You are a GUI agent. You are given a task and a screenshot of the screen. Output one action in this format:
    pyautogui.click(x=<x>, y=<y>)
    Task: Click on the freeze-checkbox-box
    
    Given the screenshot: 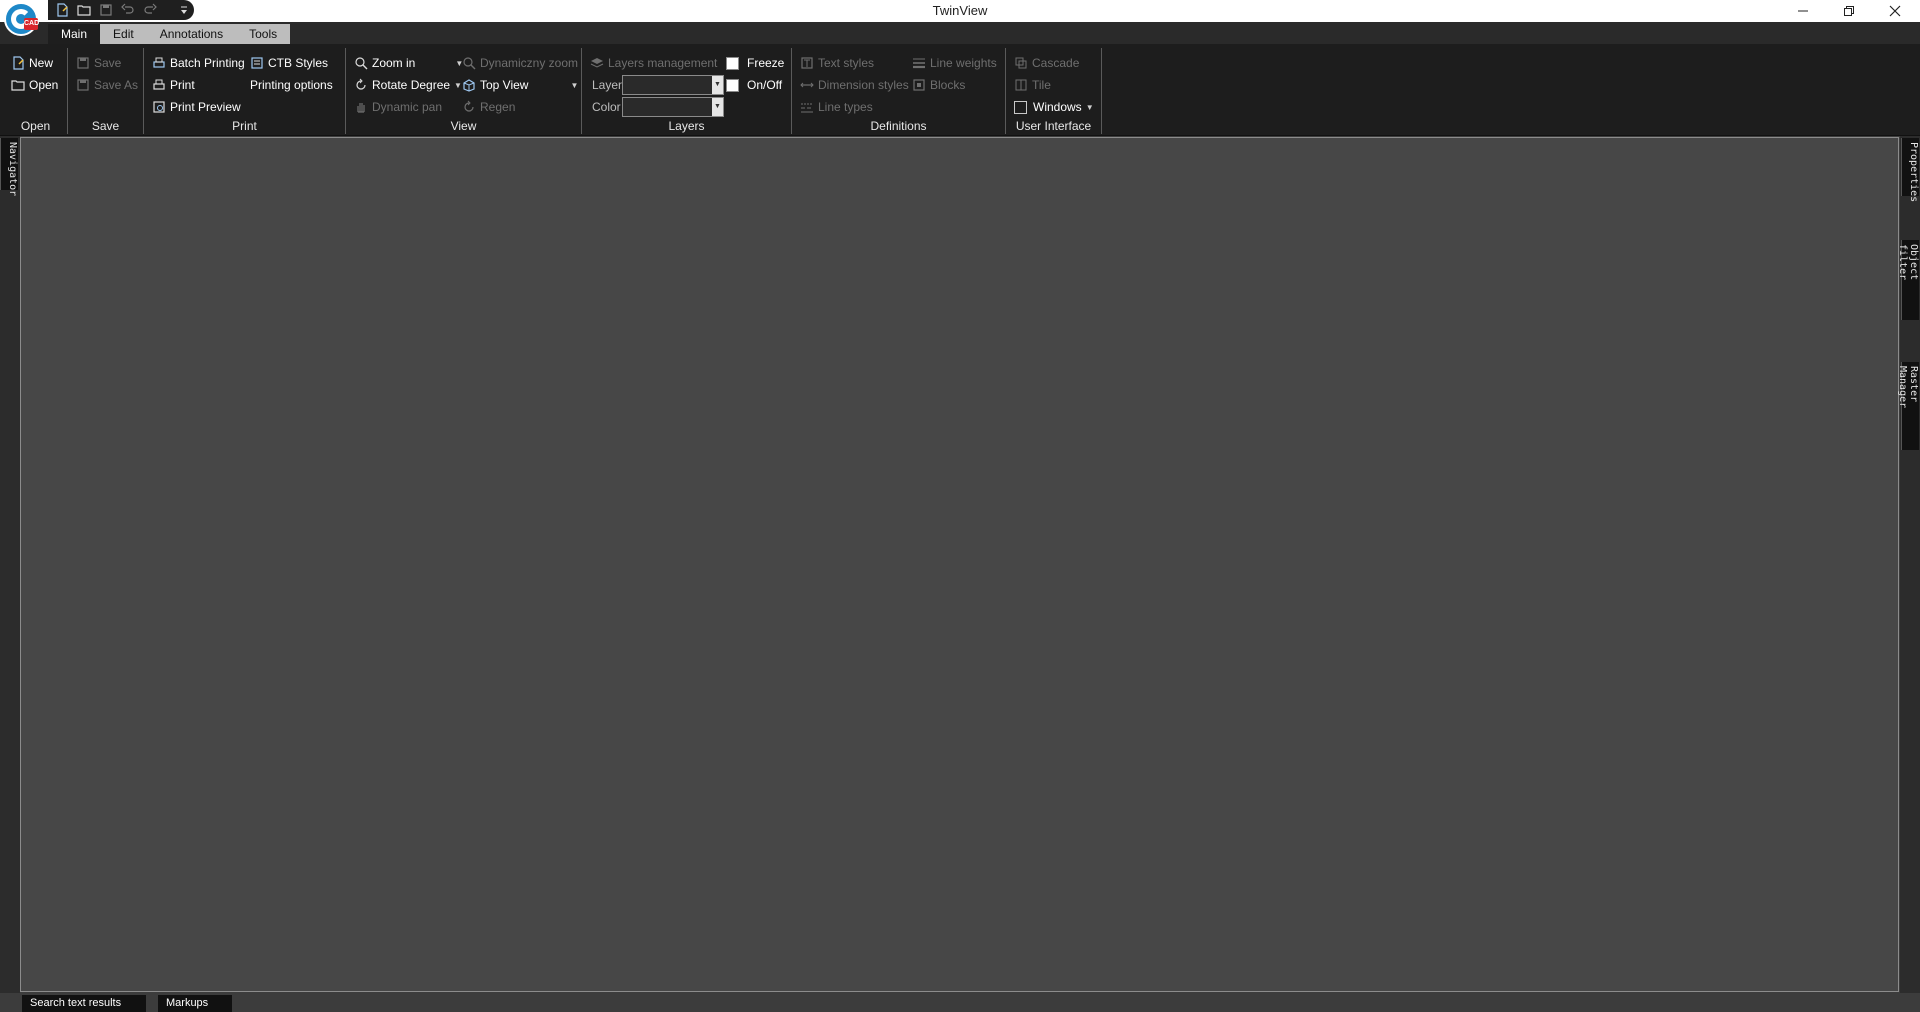 What is the action you would take?
    pyautogui.click(x=732, y=63)
    